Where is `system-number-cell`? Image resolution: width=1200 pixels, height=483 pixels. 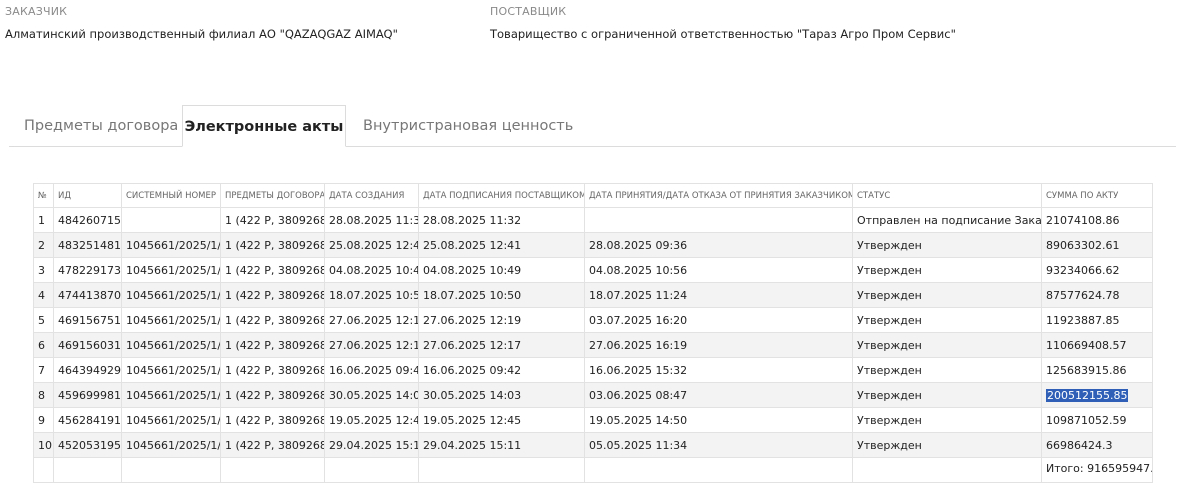 system-number-cell is located at coordinates (171, 220).